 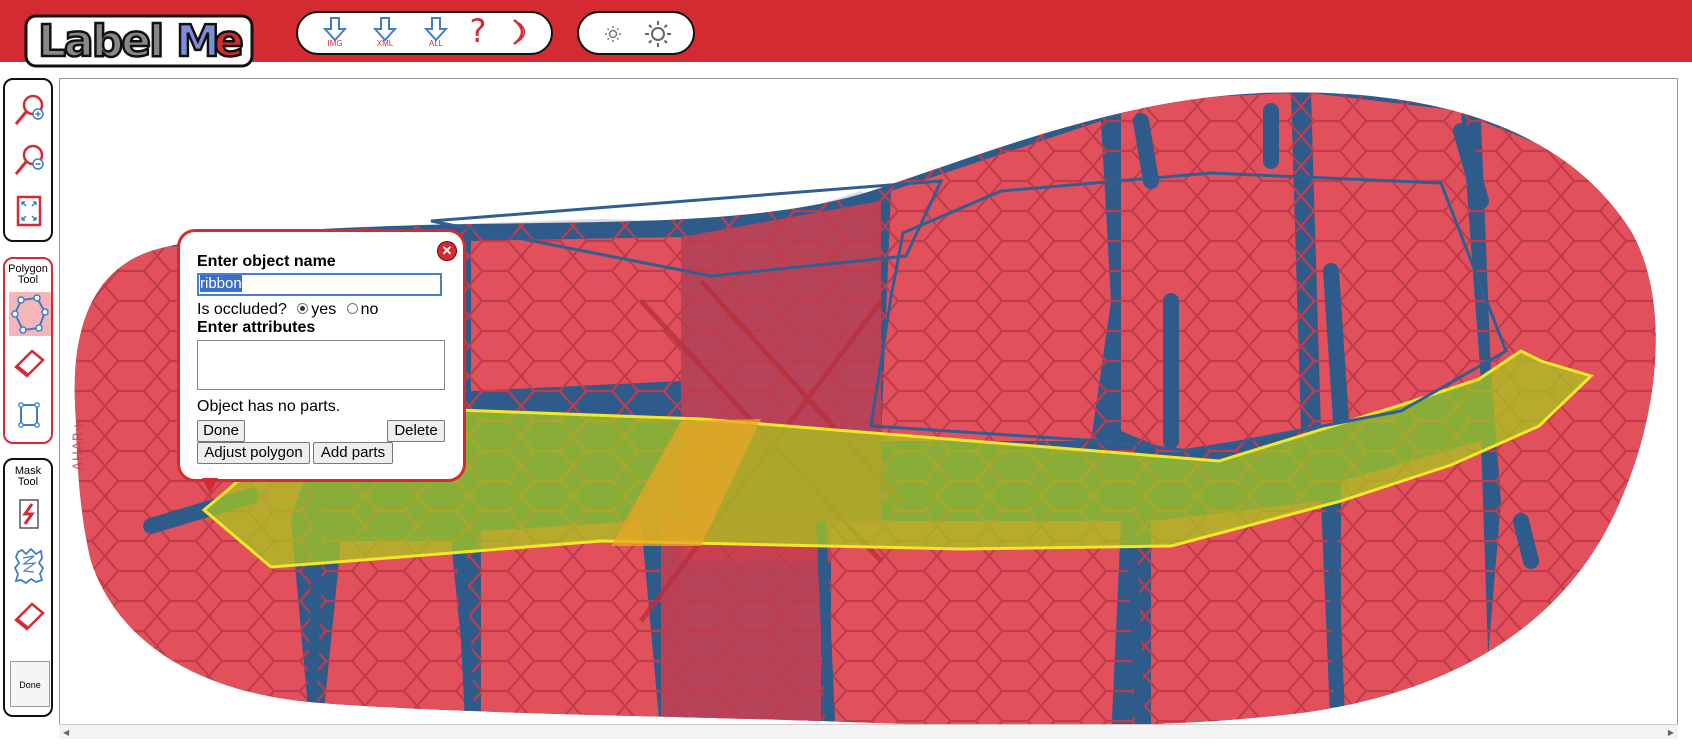 What do you see at coordinates (436, 43) in the screenshot?
I see `download-all-label: ALL` at bounding box center [436, 43].